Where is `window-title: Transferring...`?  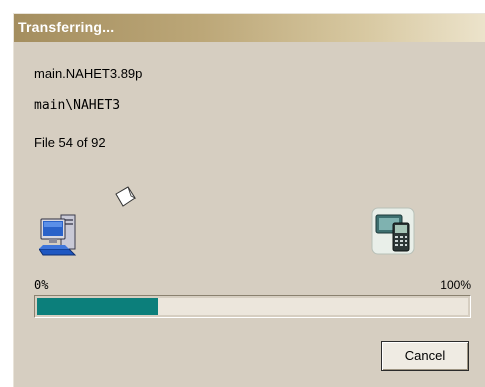
window-title: Transferring... is located at coordinates (66, 27).